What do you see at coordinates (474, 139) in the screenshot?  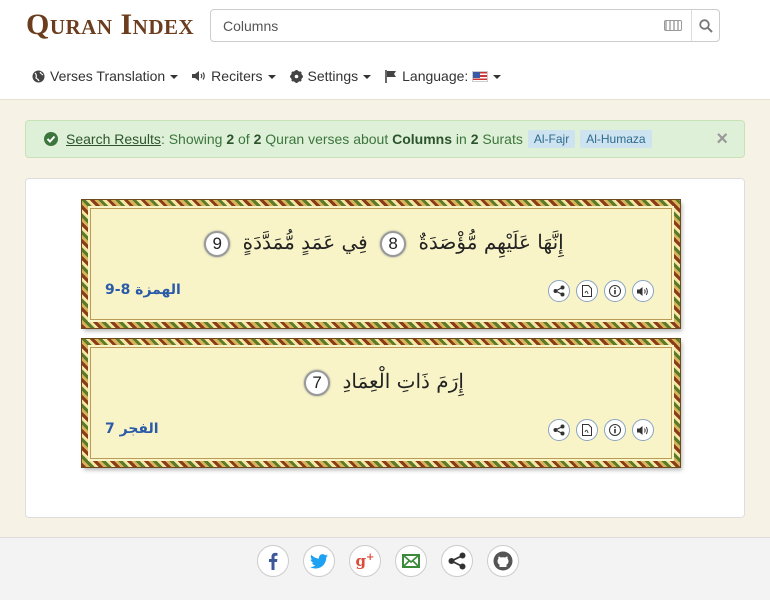 I see `surat-count: 2` at bounding box center [474, 139].